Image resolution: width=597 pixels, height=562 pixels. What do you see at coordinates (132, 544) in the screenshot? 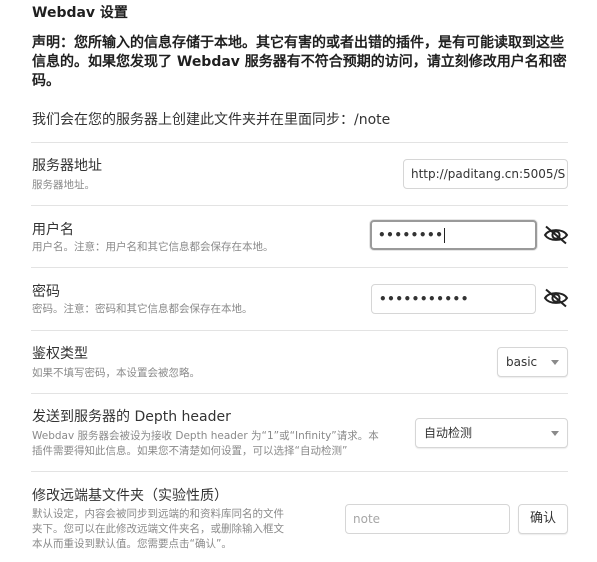
I see `remote-folder-desc-line3: 本从而重设到默认值。您需要点击“确认”。` at bounding box center [132, 544].